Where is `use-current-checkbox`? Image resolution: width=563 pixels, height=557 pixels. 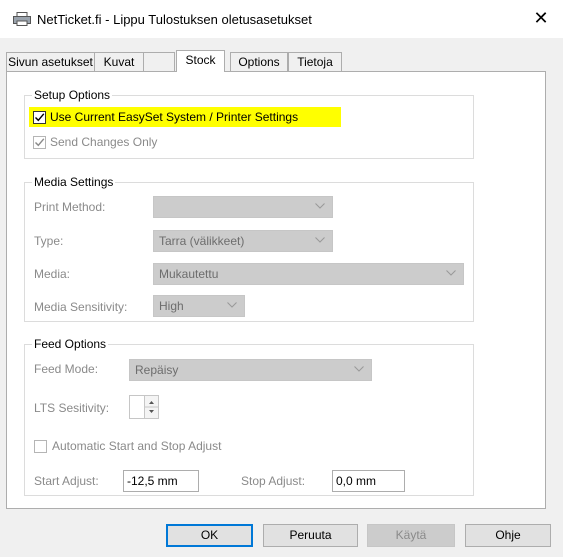 use-current-checkbox is located at coordinates (39, 117).